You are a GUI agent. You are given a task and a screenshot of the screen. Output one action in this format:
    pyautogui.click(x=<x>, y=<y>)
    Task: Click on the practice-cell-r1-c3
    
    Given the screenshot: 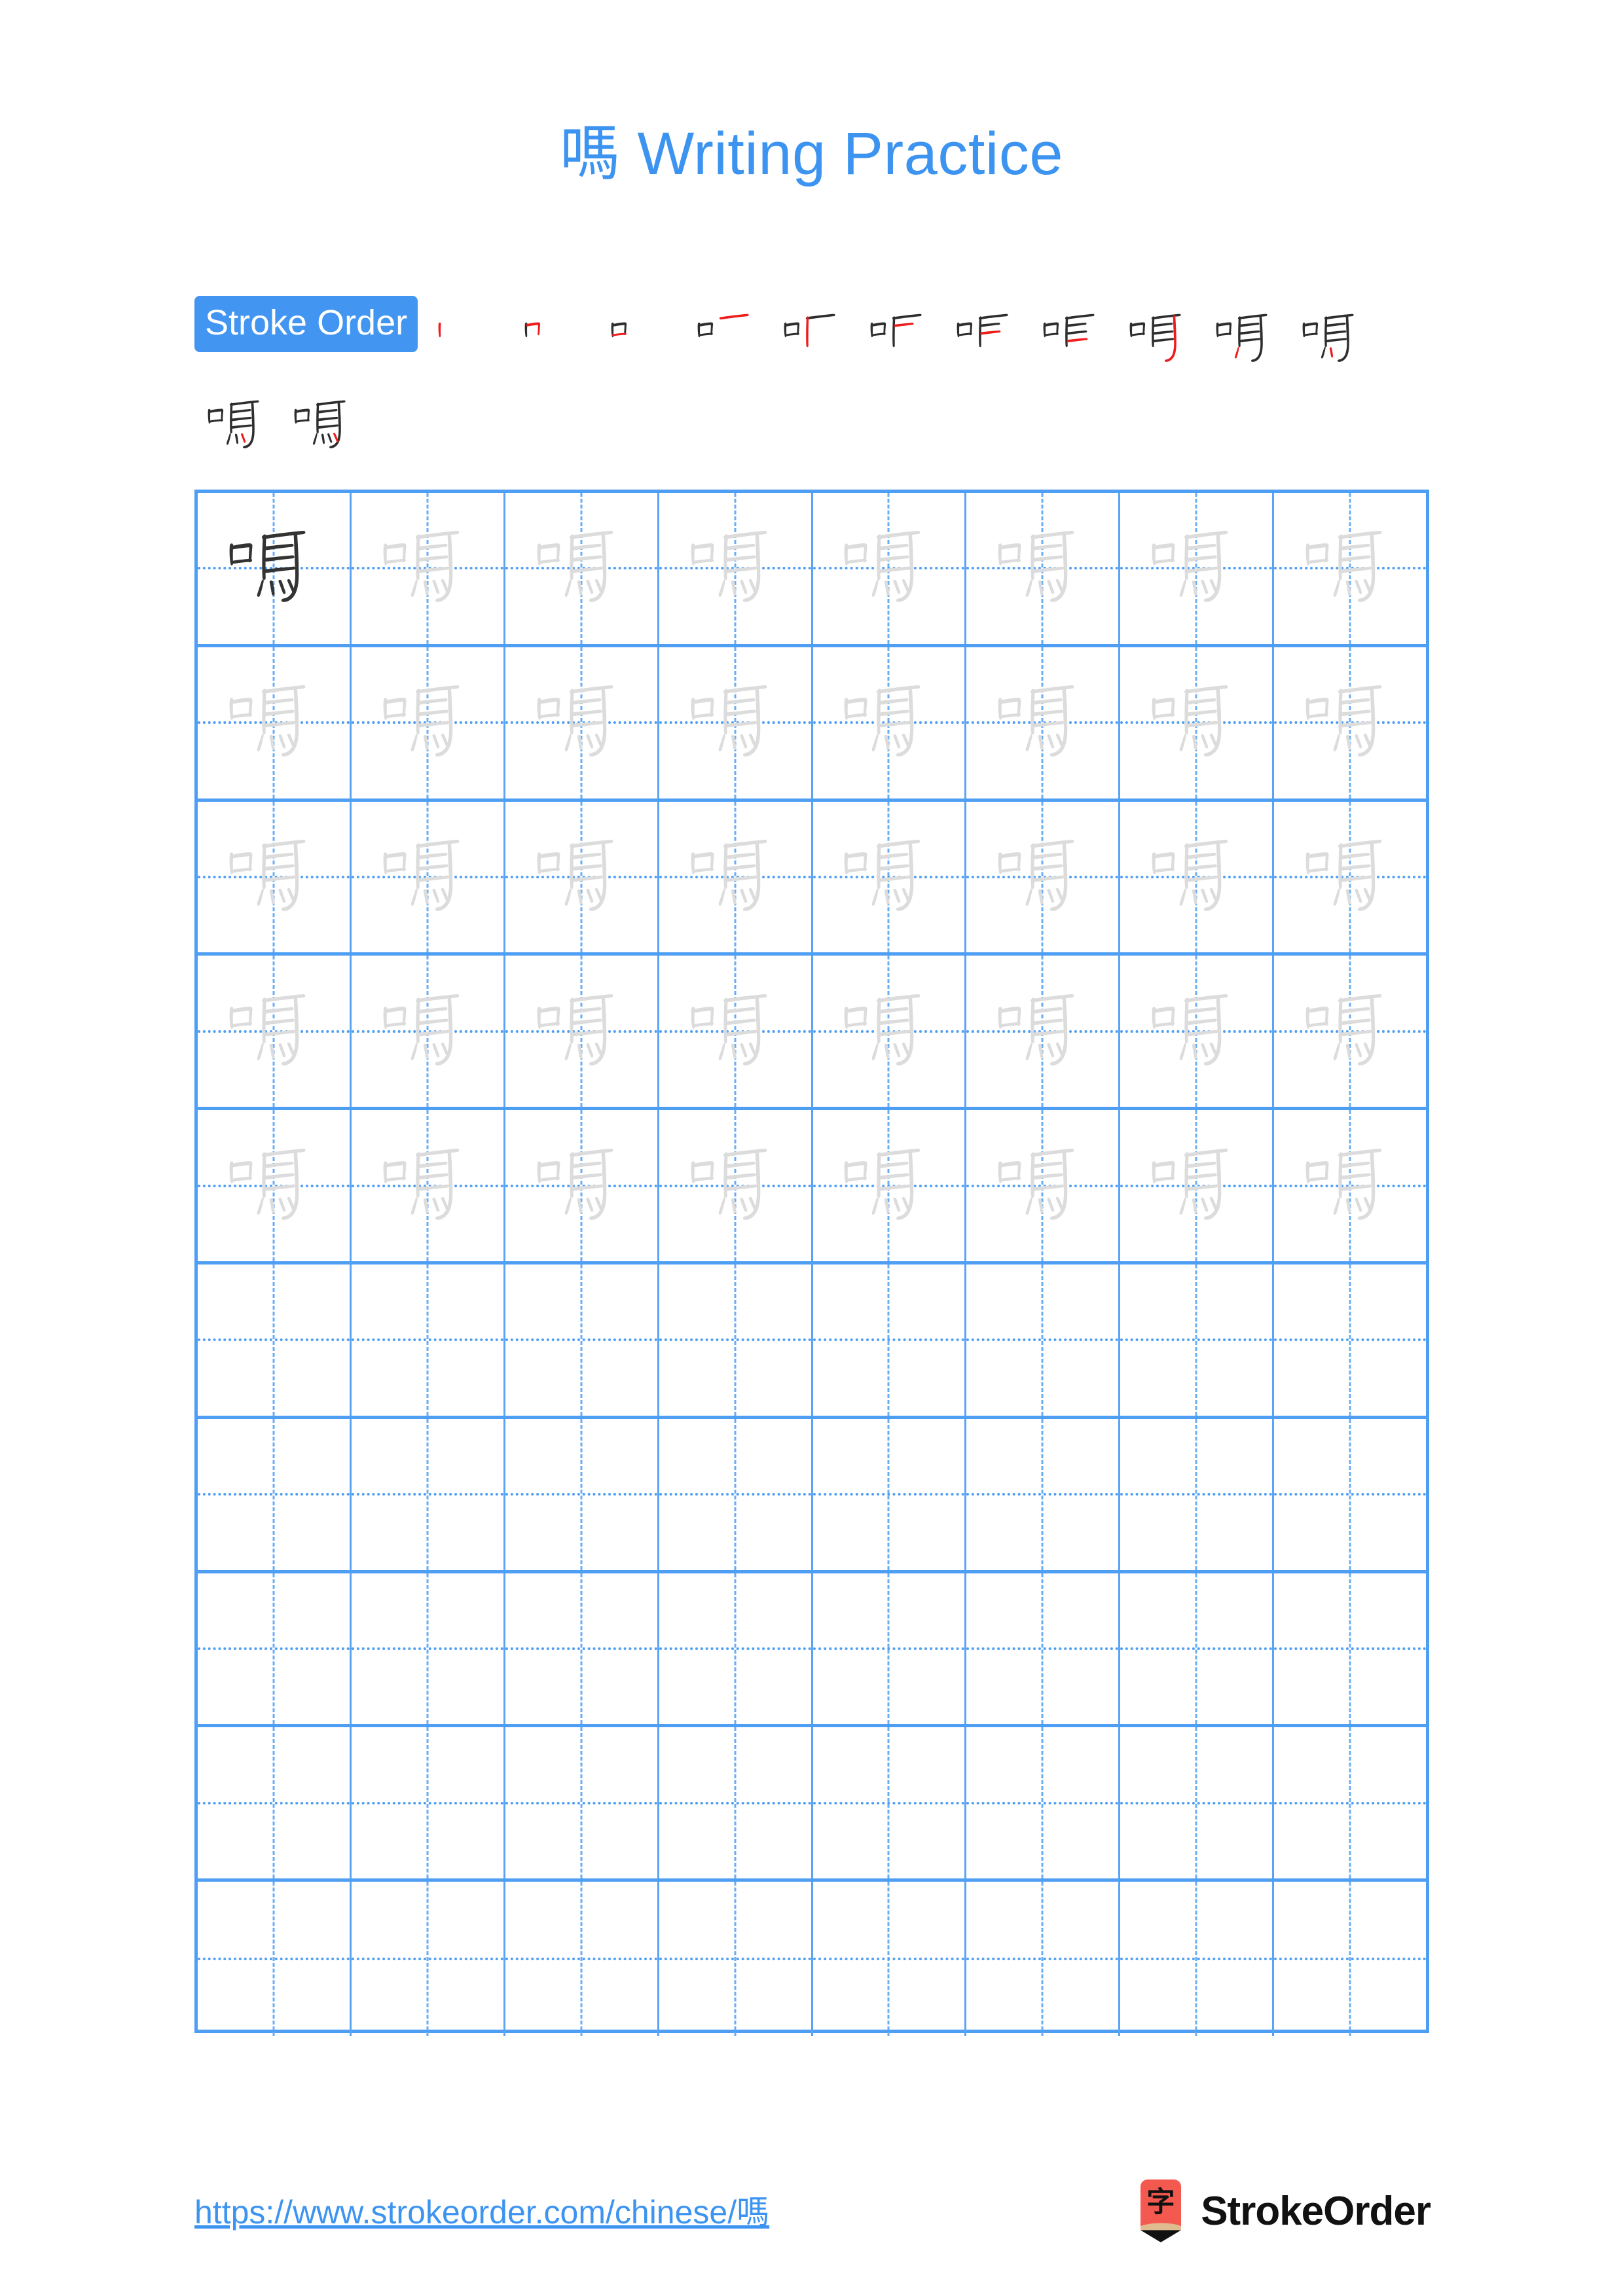 What is the action you would take?
    pyautogui.click(x=582, y=568)
    